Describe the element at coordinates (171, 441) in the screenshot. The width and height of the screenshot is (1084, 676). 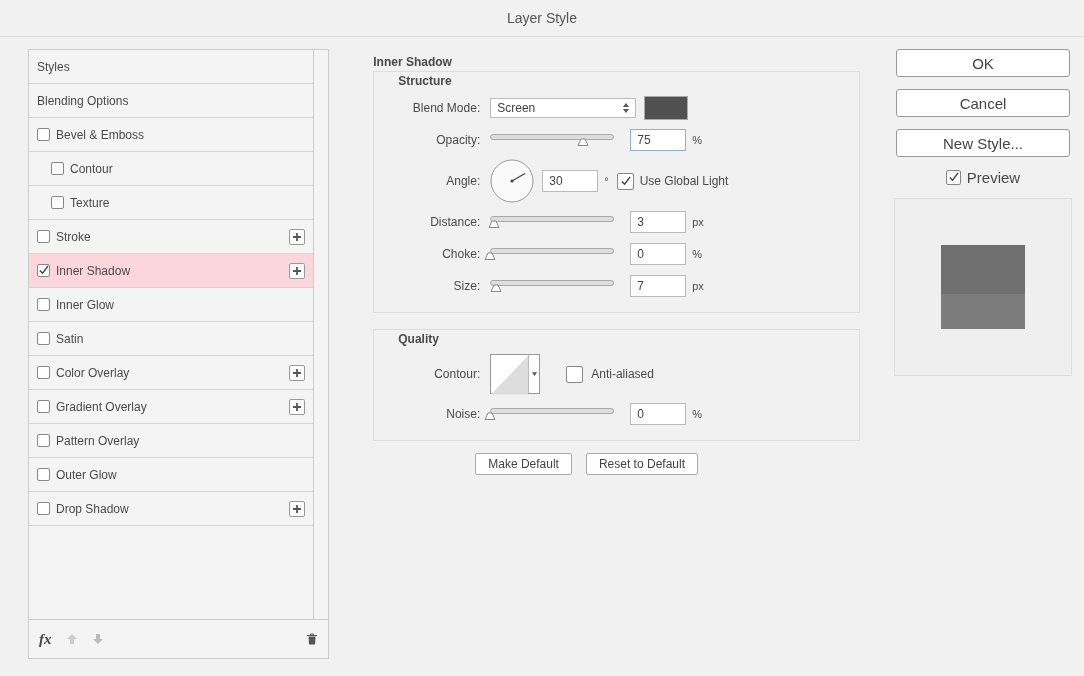
I see `effect-list-item: Pattern Overlay` at that location.